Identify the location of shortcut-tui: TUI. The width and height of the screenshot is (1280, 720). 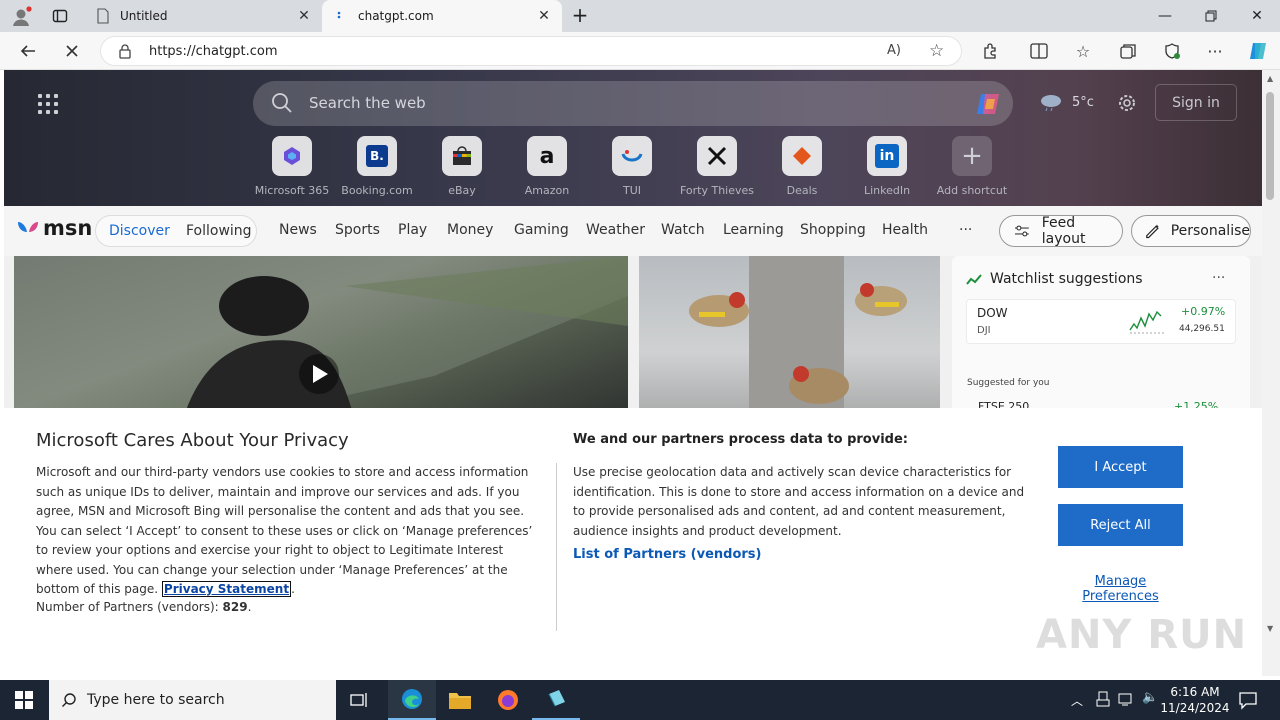
(632, 166).